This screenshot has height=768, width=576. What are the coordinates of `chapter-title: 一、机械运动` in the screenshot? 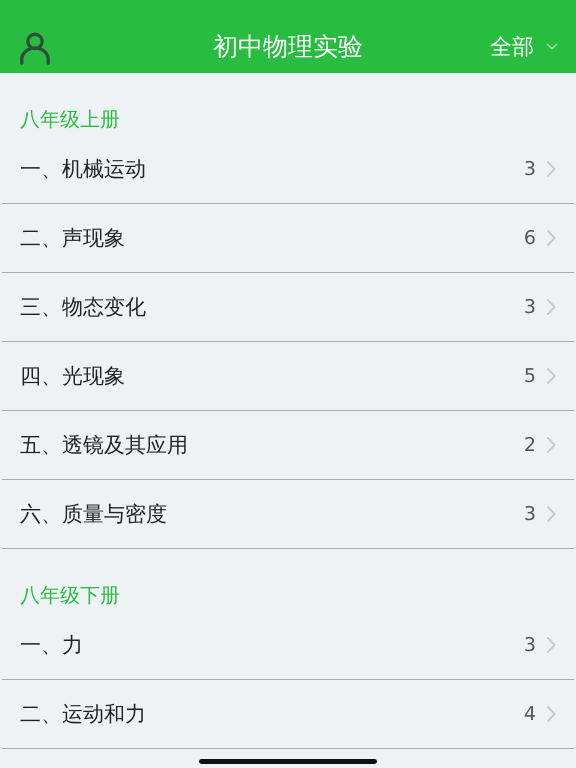 It's located at (83, 169).